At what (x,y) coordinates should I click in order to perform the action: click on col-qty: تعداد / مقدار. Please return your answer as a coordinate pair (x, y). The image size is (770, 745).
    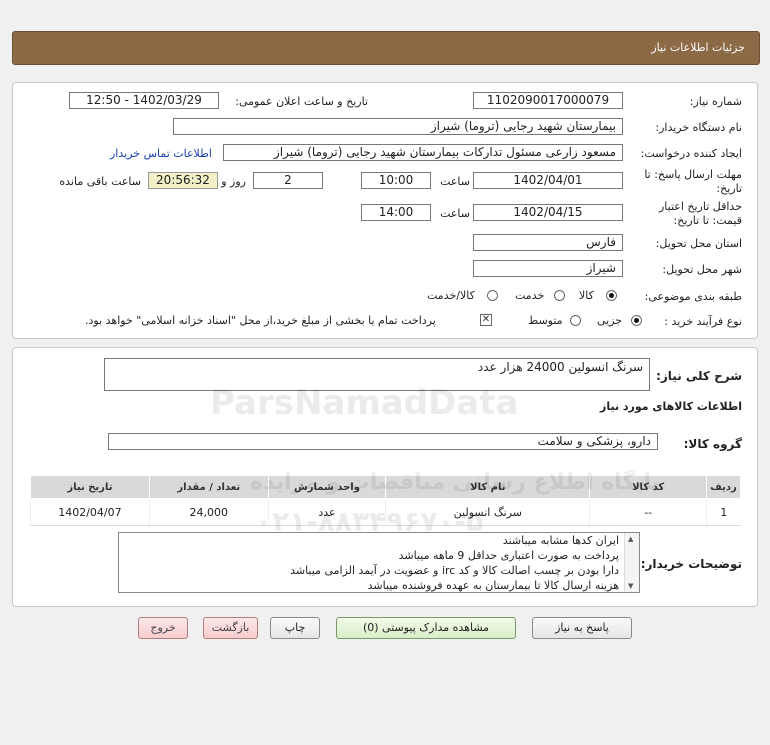
    Looking at the image, I should click on (208, 487).